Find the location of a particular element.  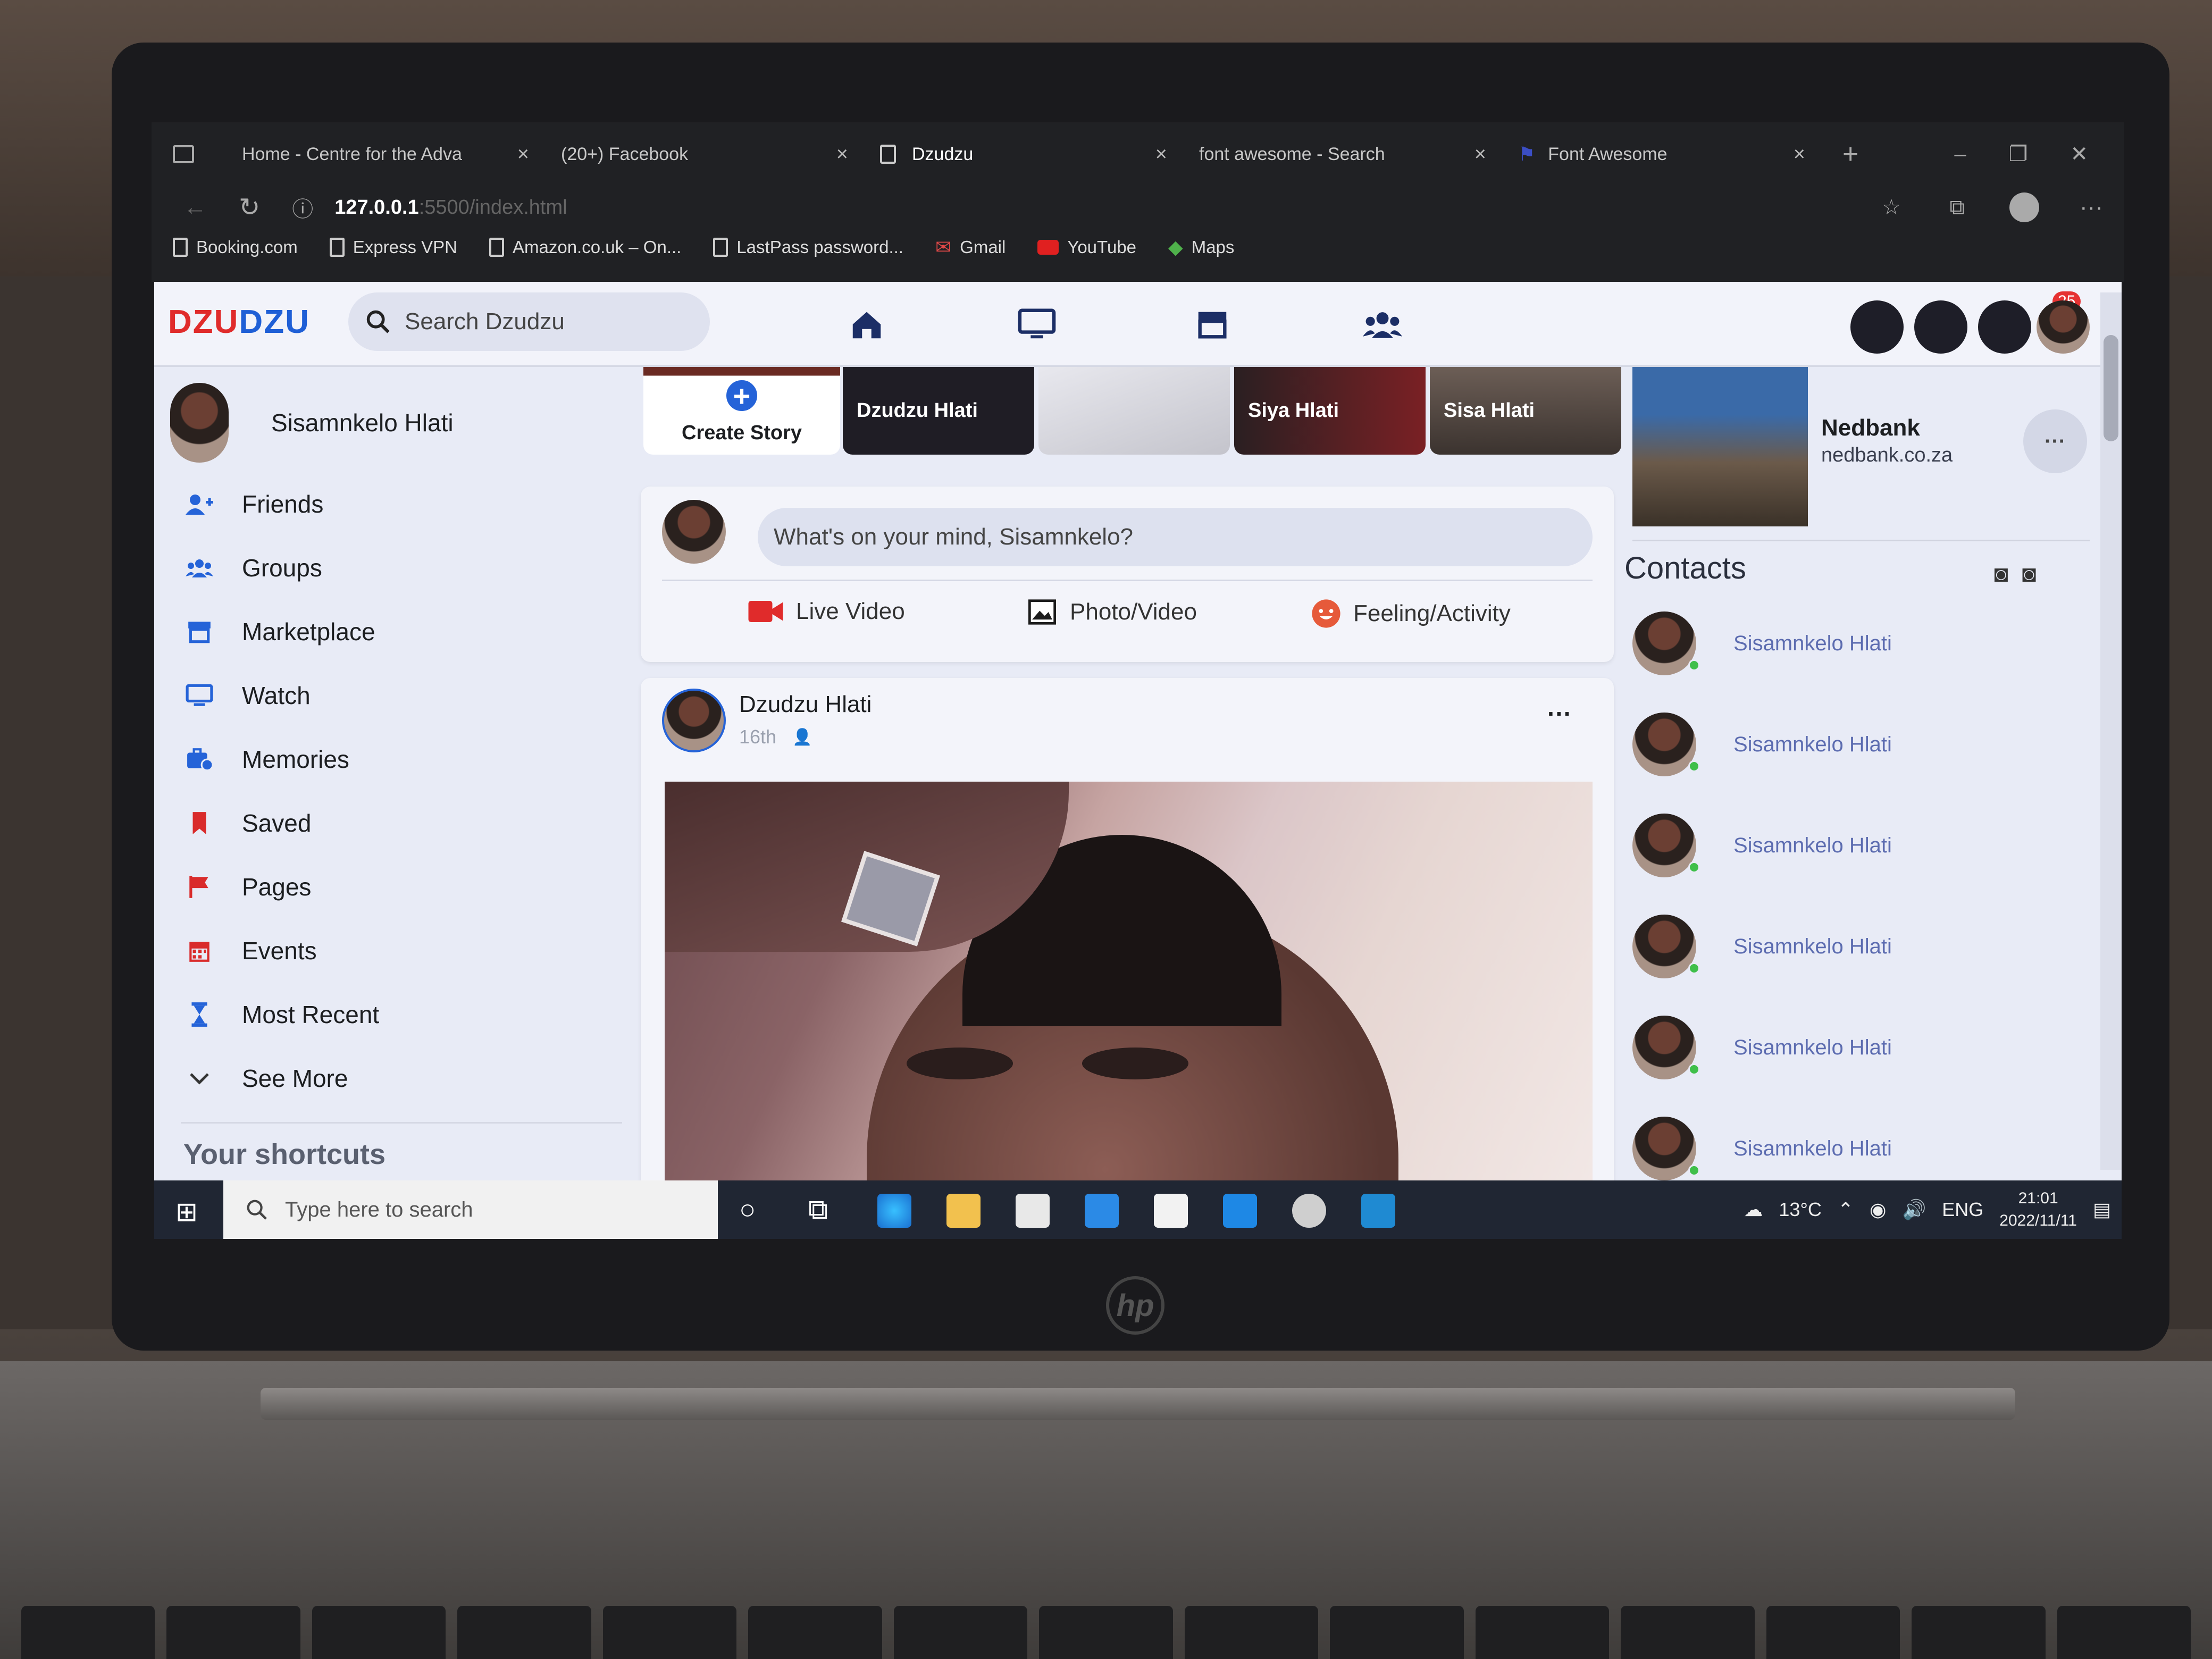

edge-icon is located at coordinates (894, 1211).